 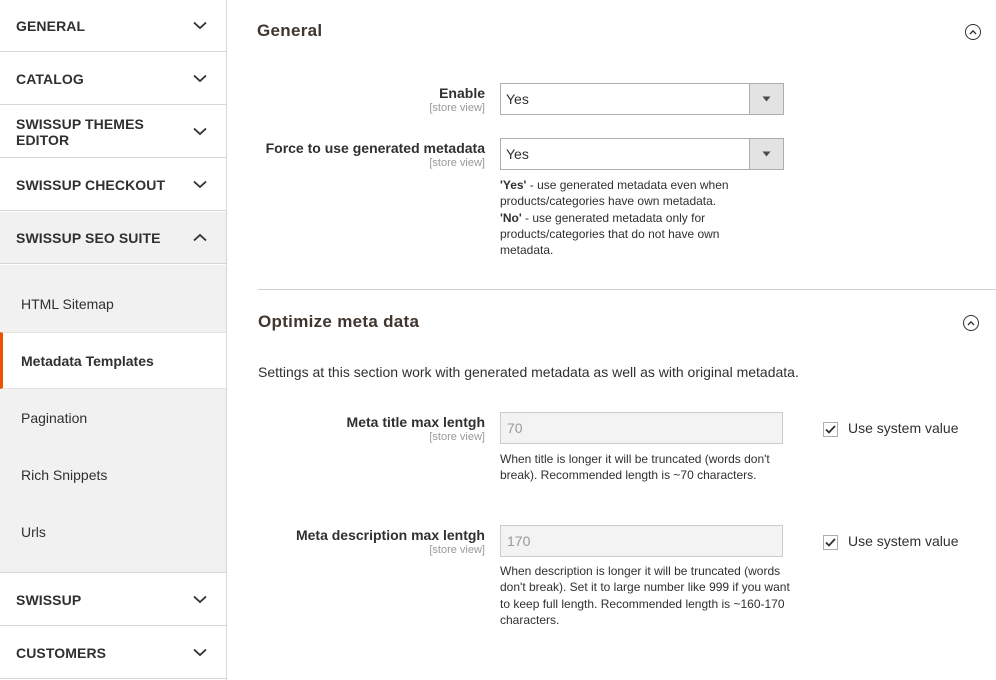 I want to click on sidebar-section-label: CATALOG, so click(x=50, y=78).